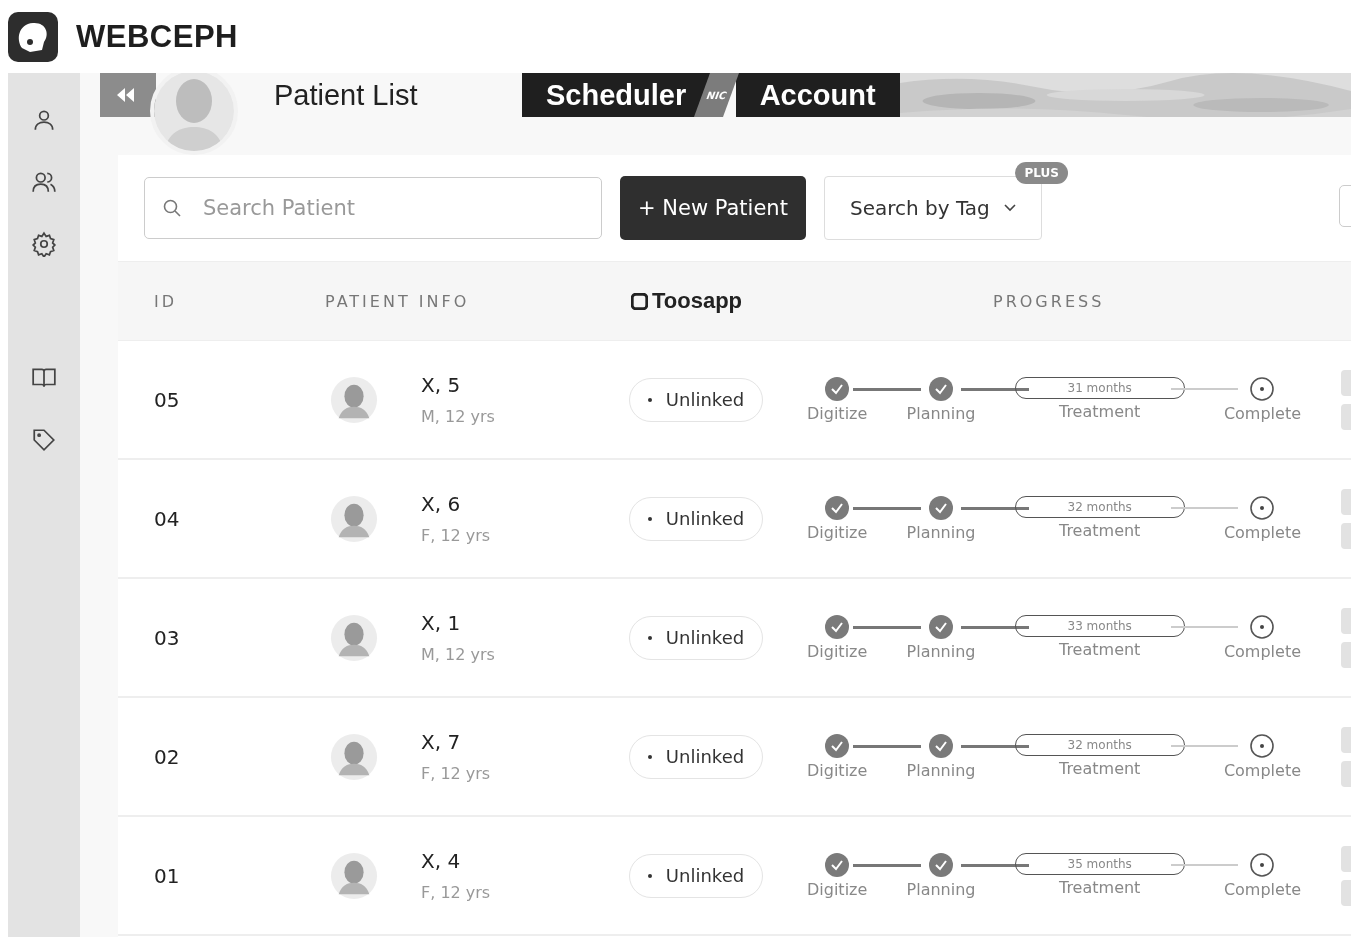 The height and width of the screenshot is (937, 1351). What do you see at coordinates (172, 208) in the screenshot?
I see `search-icon` at bounding box center [172, 208].